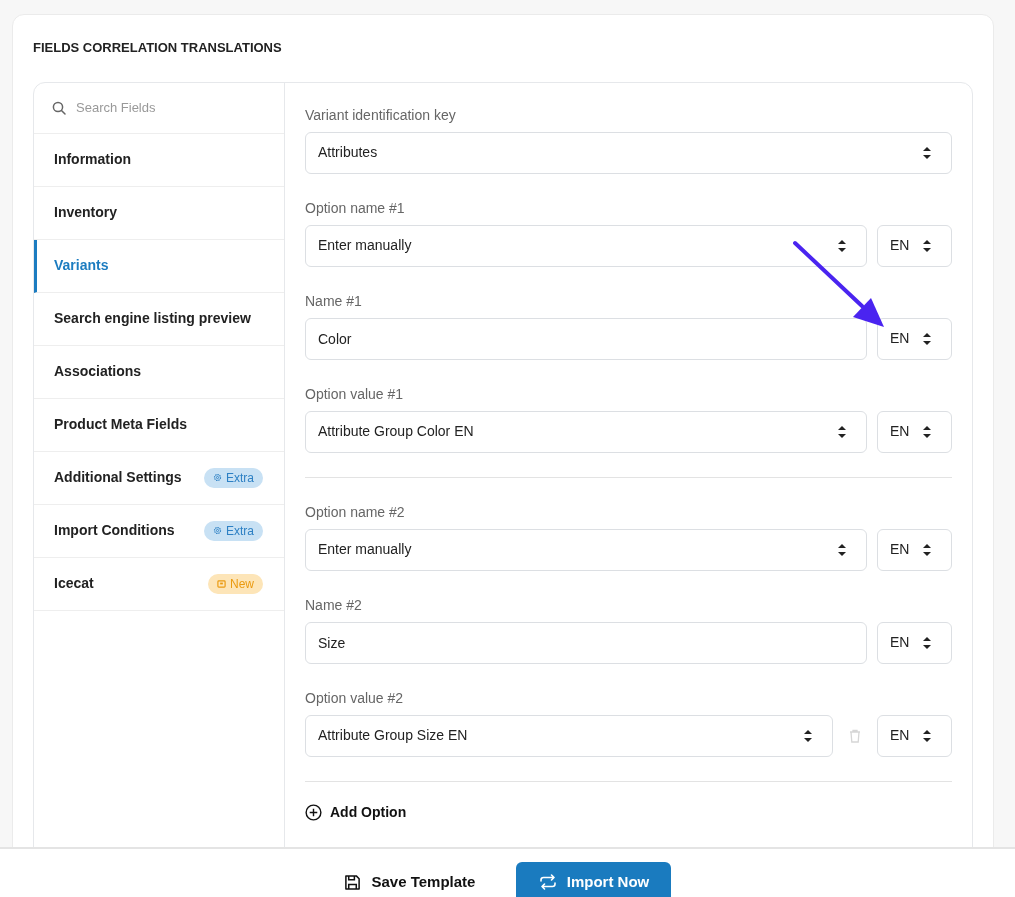 The height and width of the screenshot is (897, 1015). Describe the element at coordinates (409, 879) in the screenshot. I see `save-template-button: Save Template` at that location.